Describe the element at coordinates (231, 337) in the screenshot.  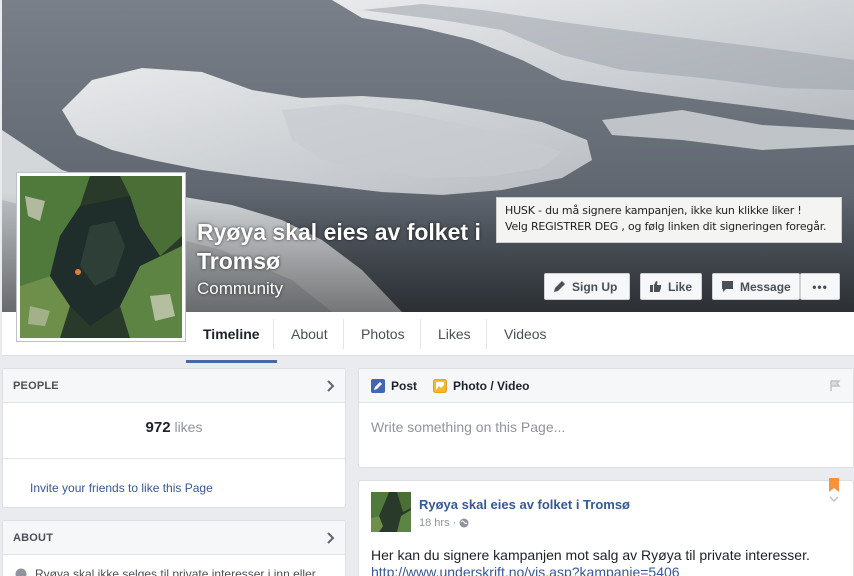
I see `tab-timeline: Timeline` at that location.